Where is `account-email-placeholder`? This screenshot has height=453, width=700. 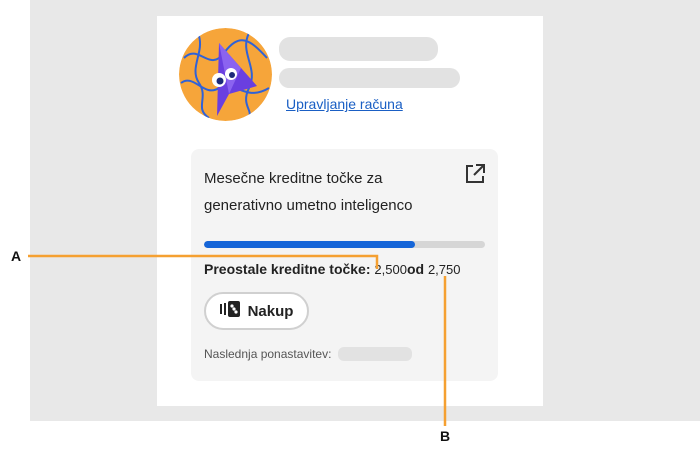 account-email-placeholder is located at coordinates (369, 78).